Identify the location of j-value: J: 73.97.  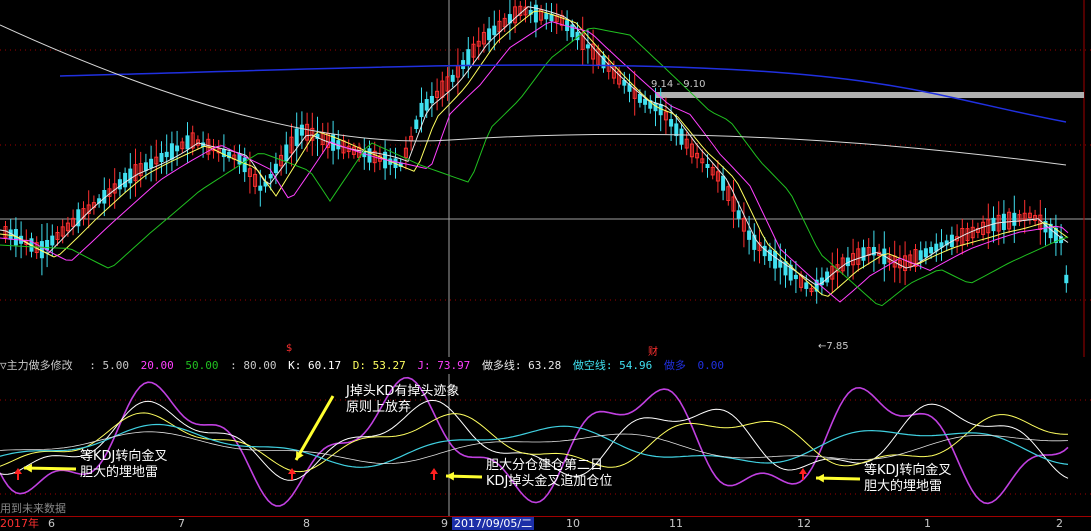
(444, 365).